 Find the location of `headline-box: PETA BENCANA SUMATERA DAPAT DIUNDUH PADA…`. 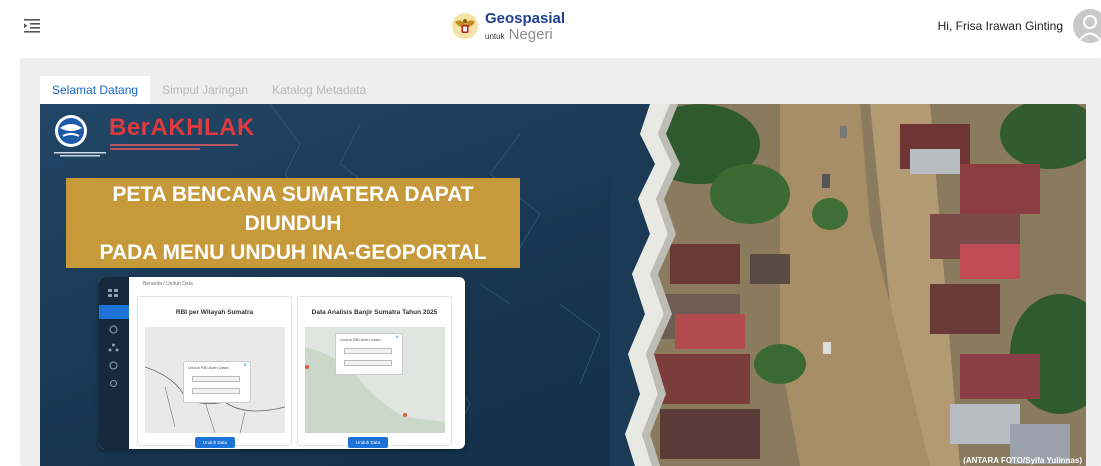

headline-box: PETA BENCANA SUMATERA DAPAT DIUNDUH PADA… is located at coordinates (293, 223).